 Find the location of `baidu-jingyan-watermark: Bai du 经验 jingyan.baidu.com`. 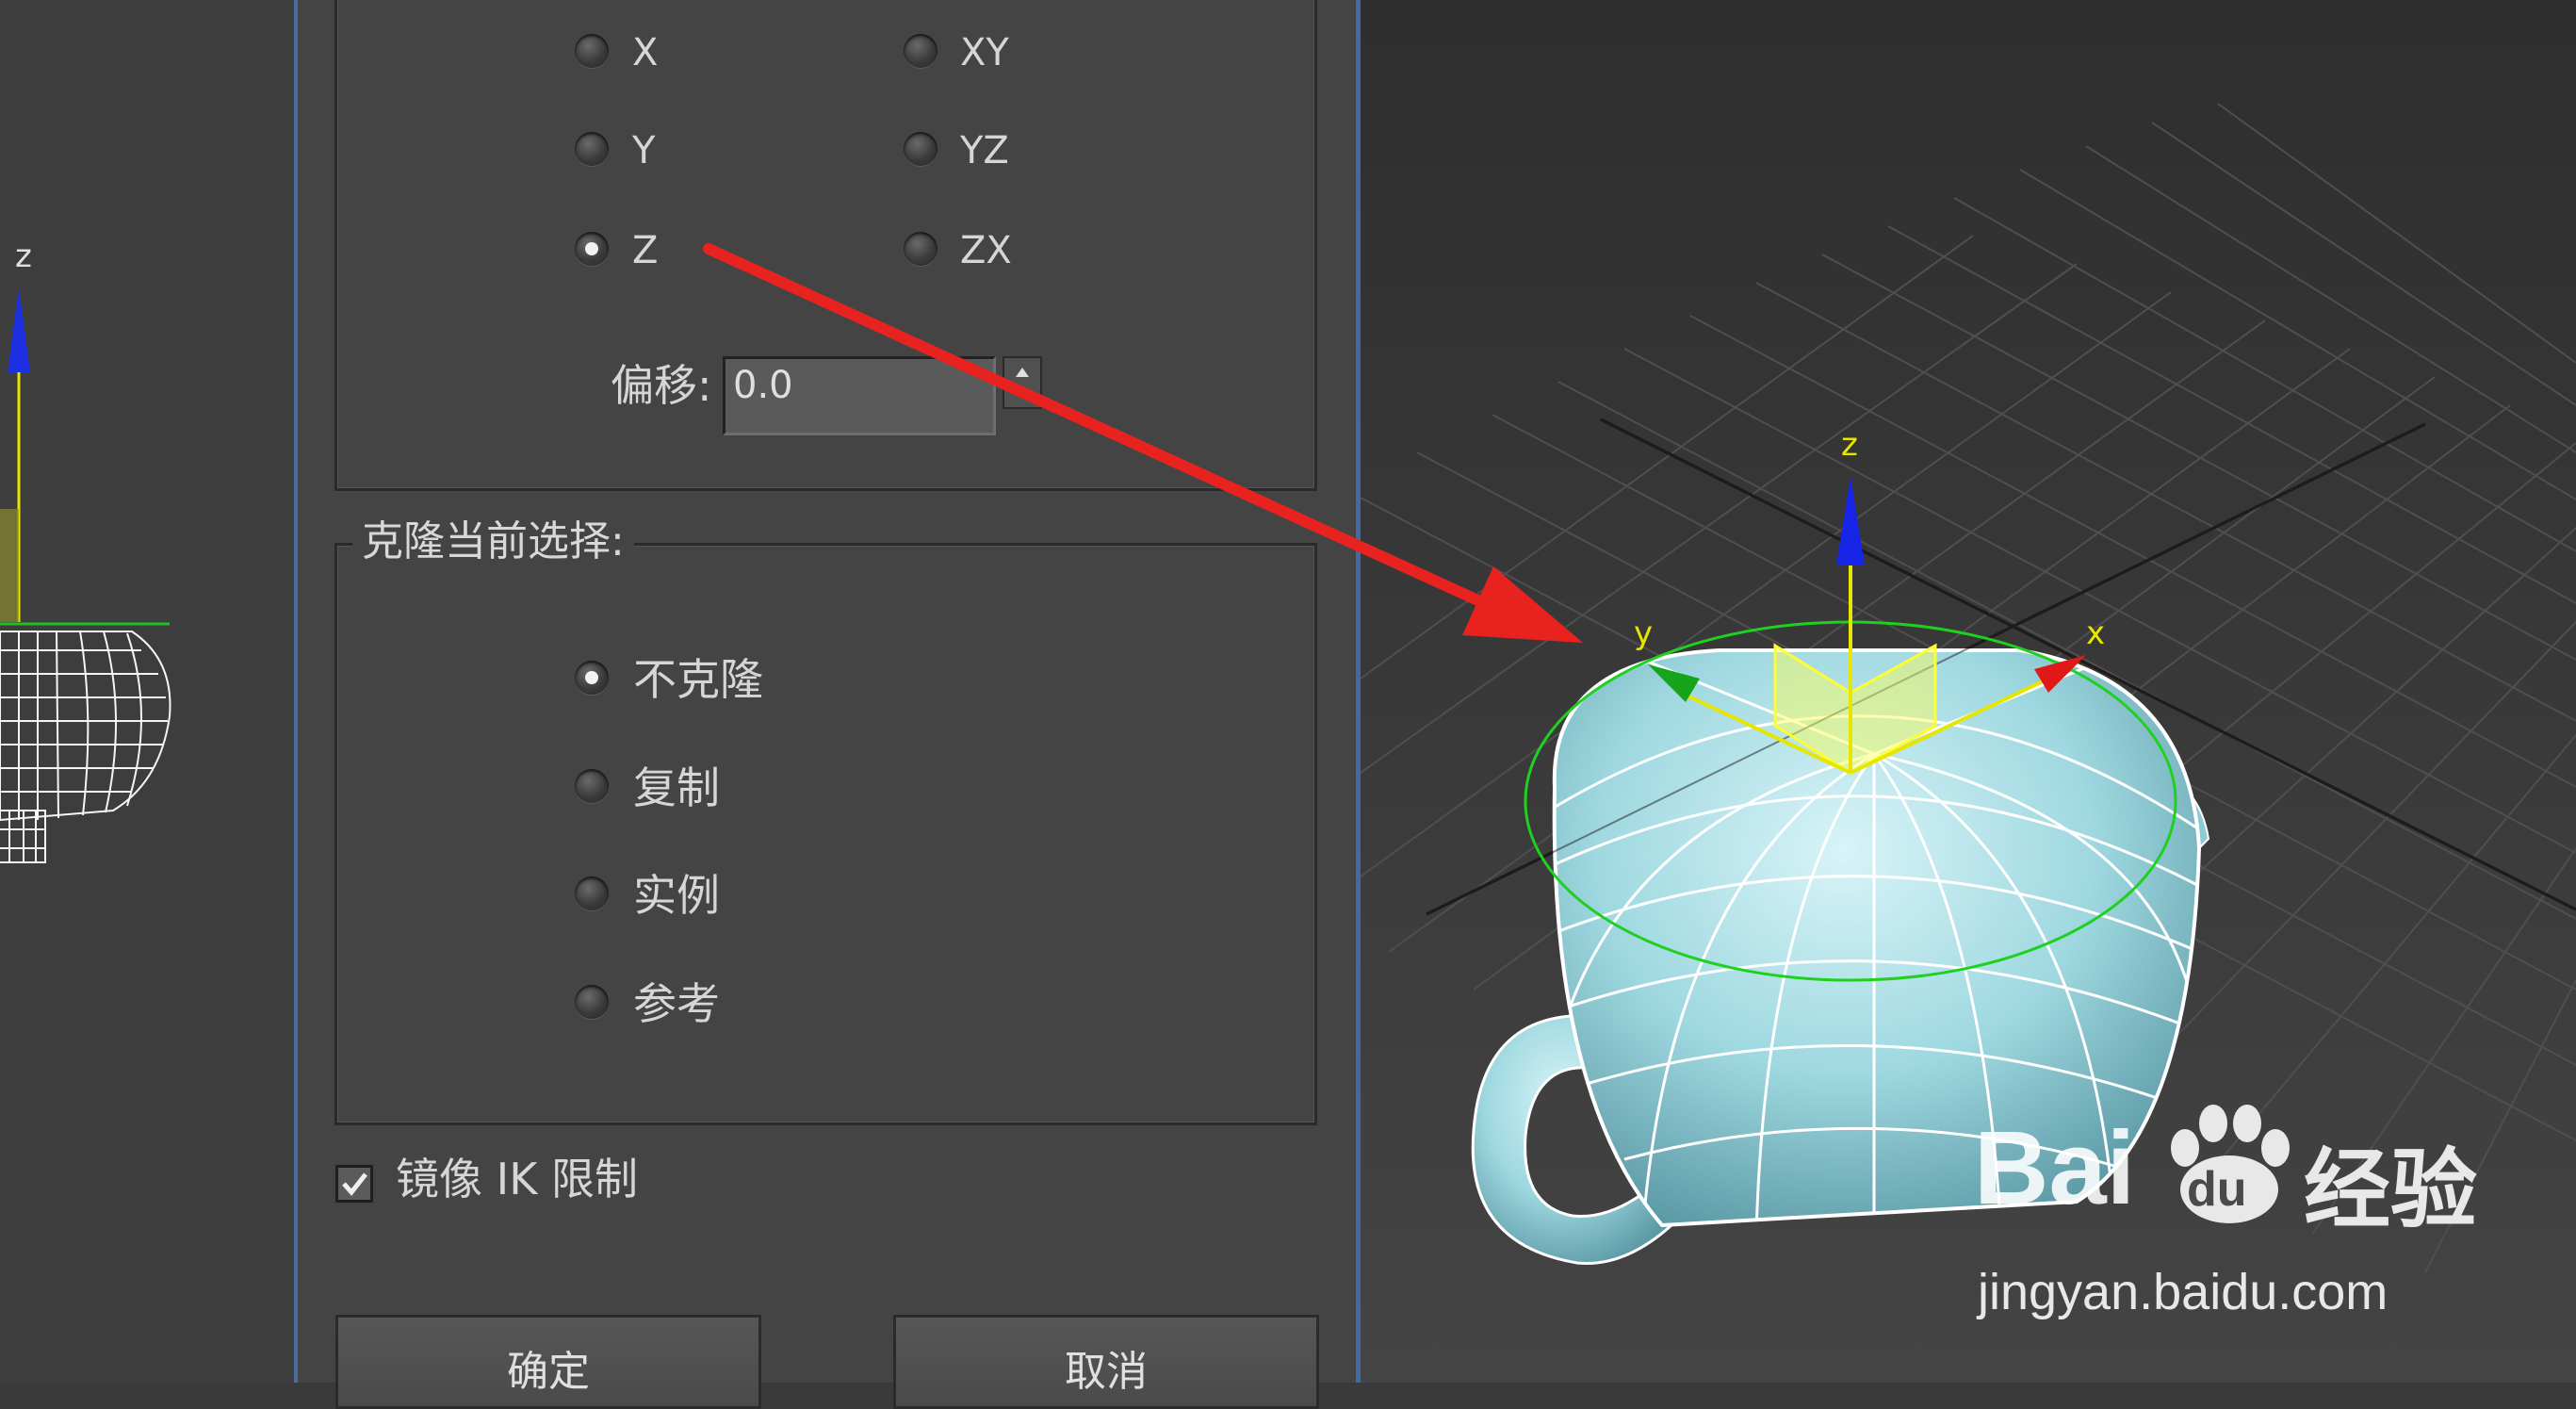

baidu-jingyan-watermark: Bai du 经验 jingyan.baidu.com is located at coordinates (2238, 1216).